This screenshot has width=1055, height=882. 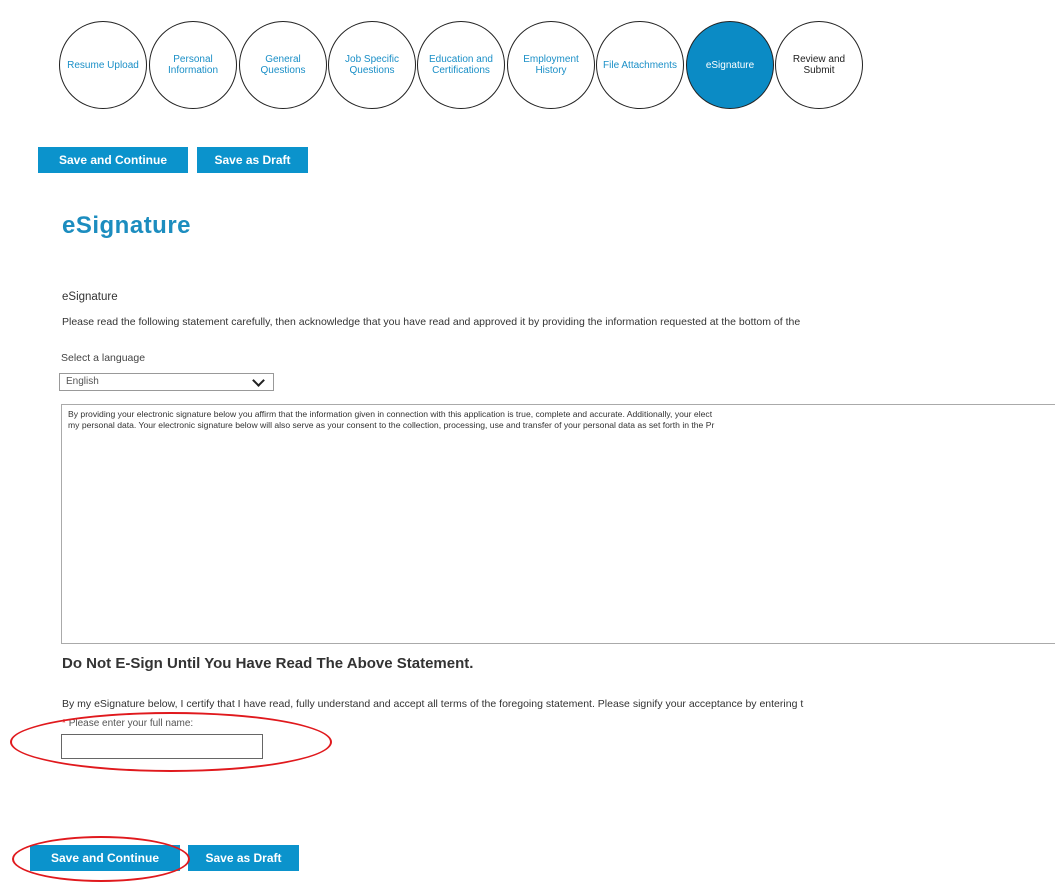 I want to click on full-name-label-text: Please enter your full name:, so click(x=131, y=723).